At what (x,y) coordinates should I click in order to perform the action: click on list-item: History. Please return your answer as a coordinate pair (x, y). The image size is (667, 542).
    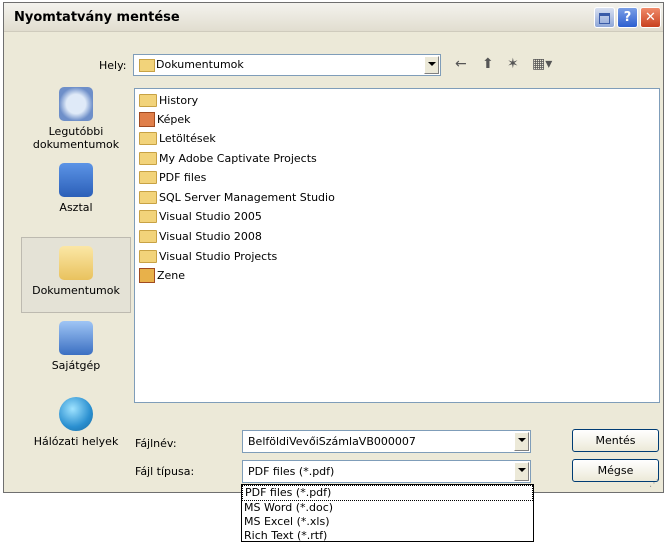
    Looking at the image, I should click on (168, 100).